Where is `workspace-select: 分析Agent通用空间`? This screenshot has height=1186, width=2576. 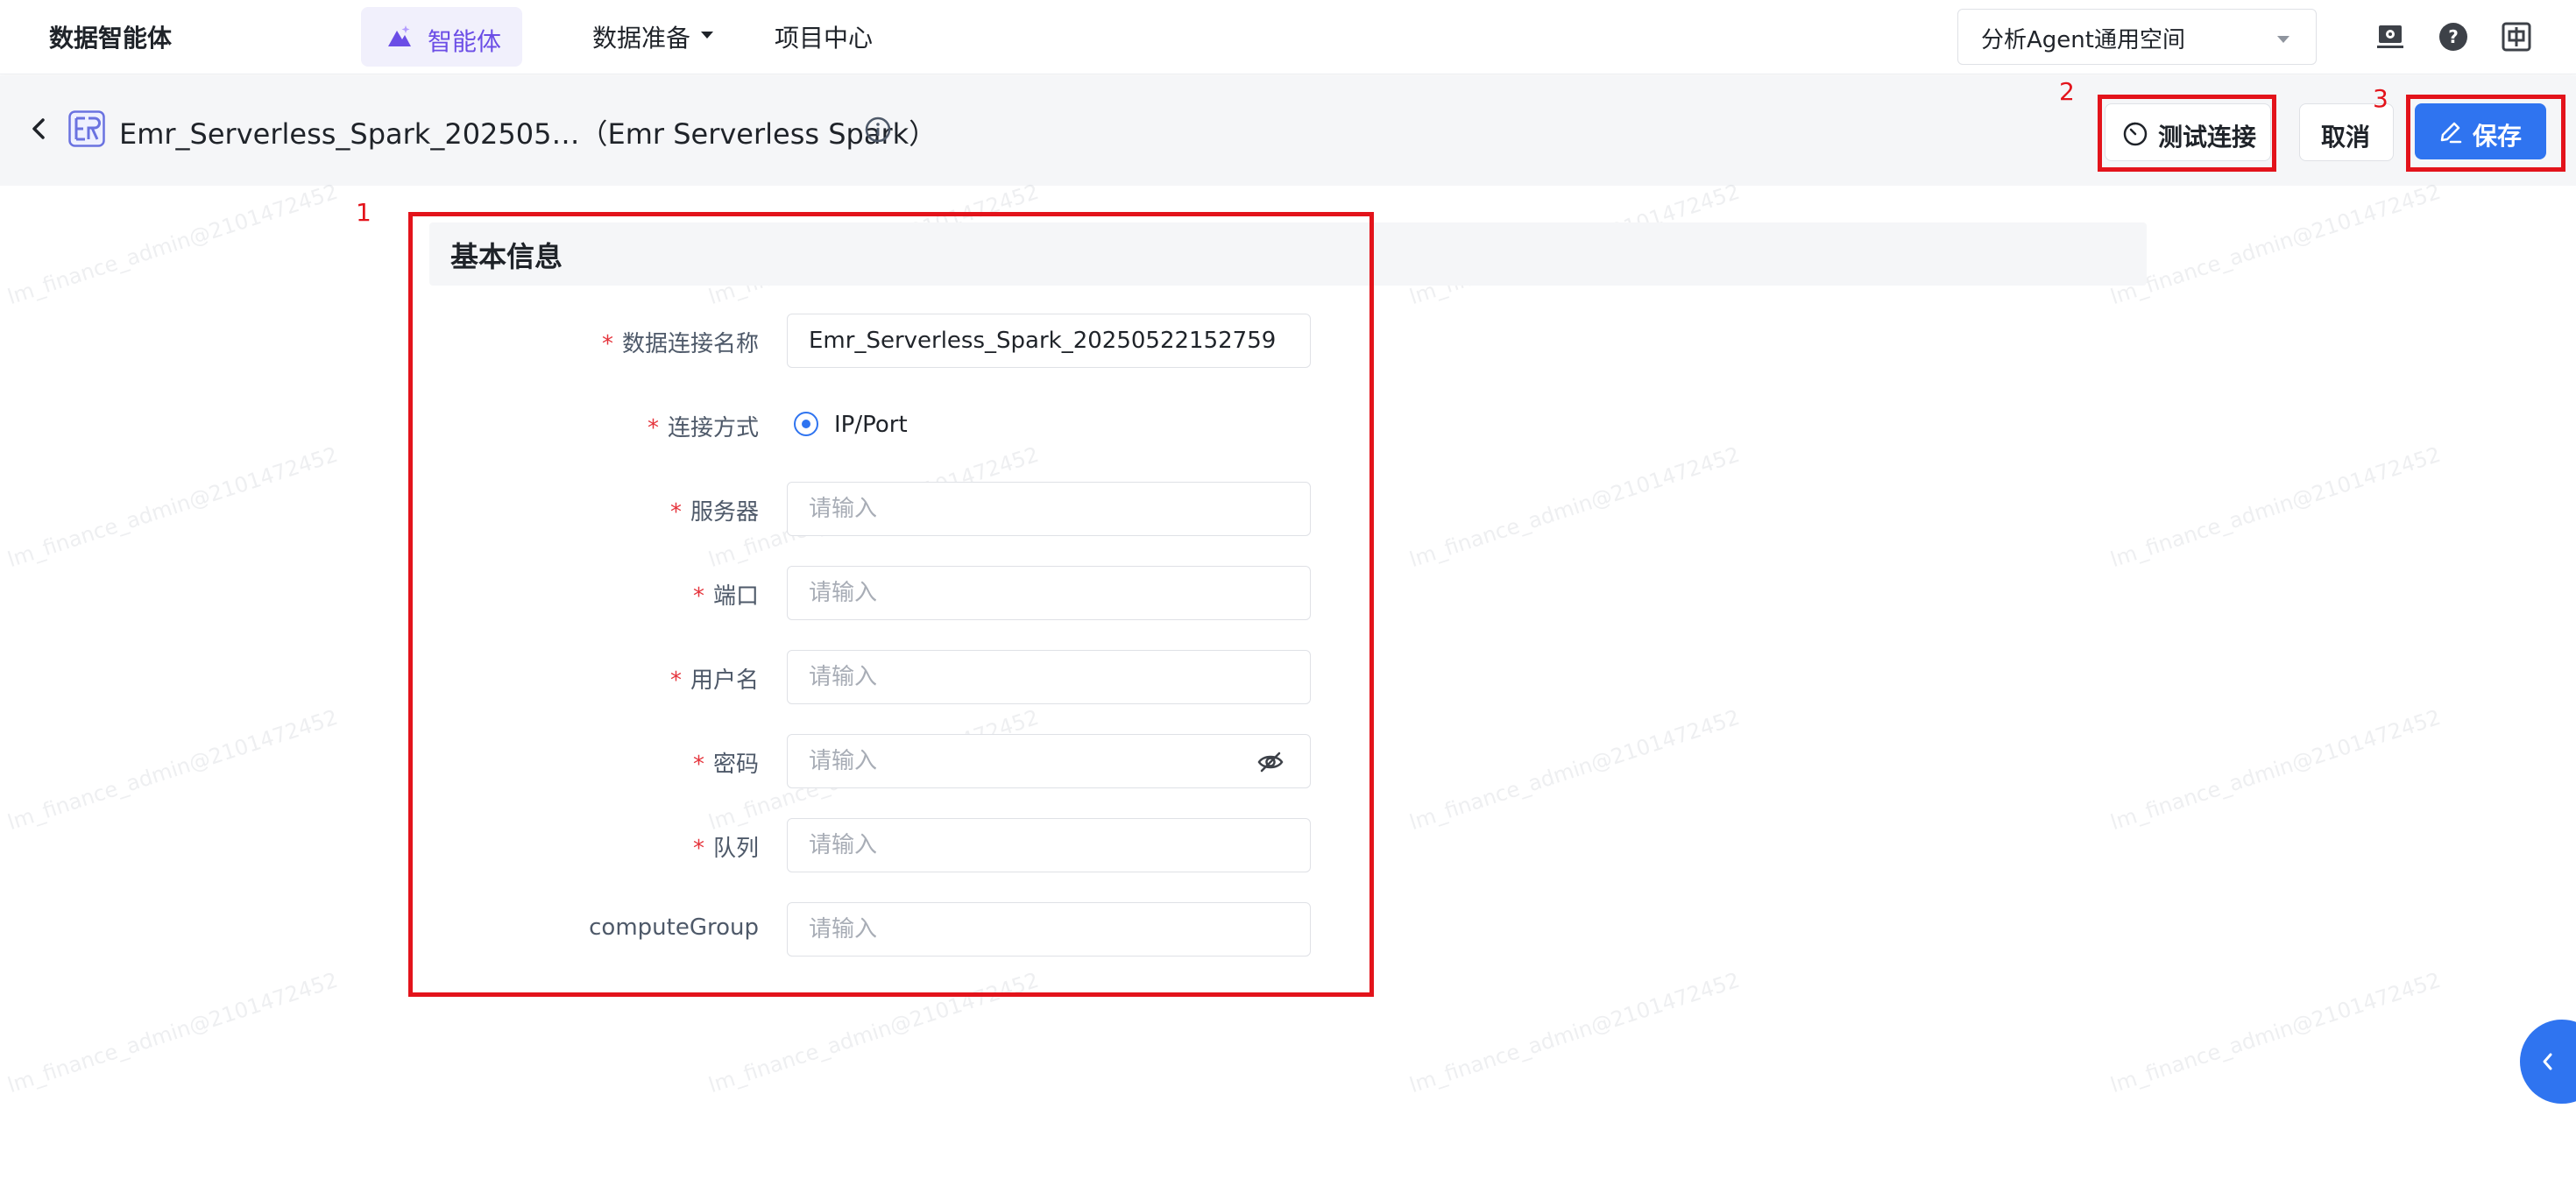 workspace-select: 分析Agent通用空间 is located at coordinates (2137, 37).